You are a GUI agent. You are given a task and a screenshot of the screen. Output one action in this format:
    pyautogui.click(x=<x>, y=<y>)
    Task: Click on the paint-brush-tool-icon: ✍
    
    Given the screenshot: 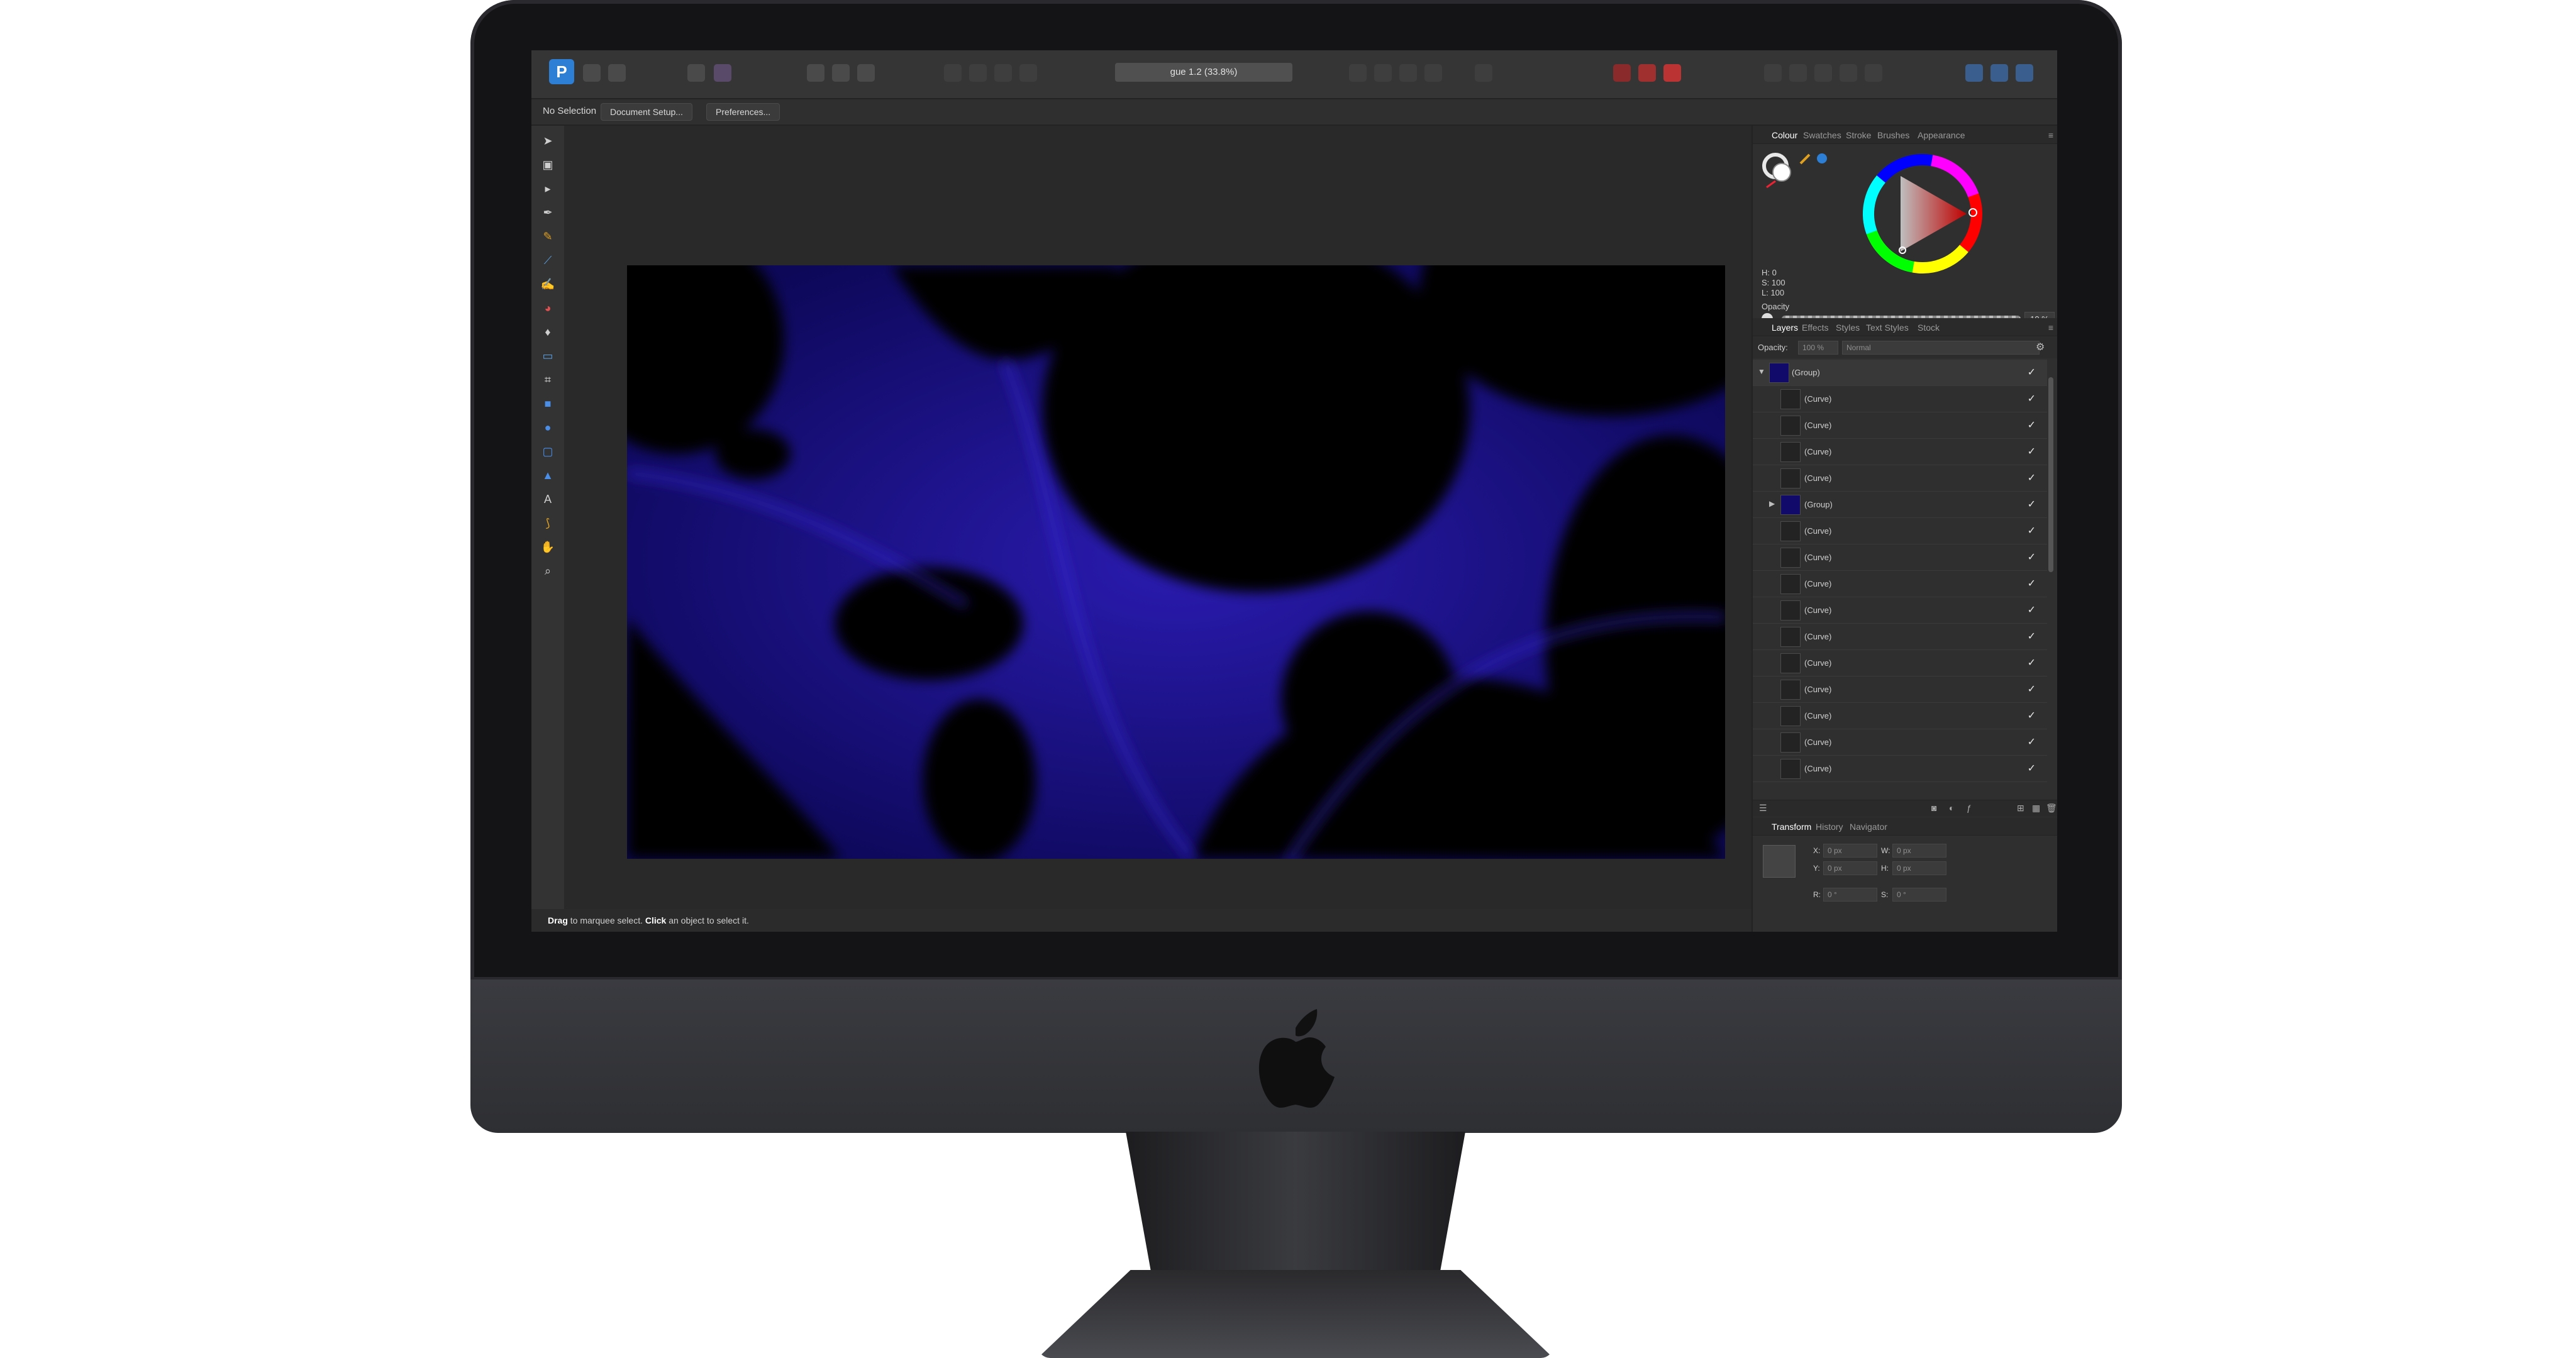 What is the action you would take?
    pyautogui.click(x=547, y=284)
    